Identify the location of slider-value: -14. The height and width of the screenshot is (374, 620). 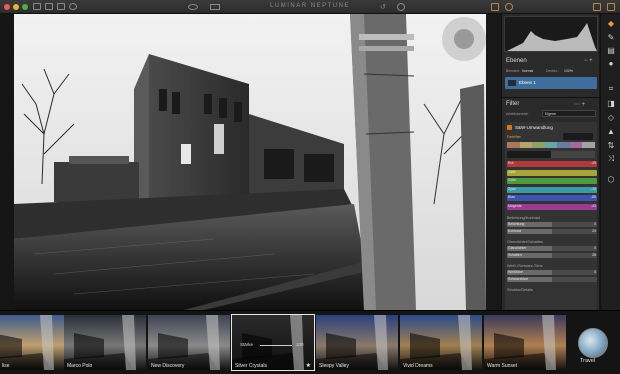
(593, 188).